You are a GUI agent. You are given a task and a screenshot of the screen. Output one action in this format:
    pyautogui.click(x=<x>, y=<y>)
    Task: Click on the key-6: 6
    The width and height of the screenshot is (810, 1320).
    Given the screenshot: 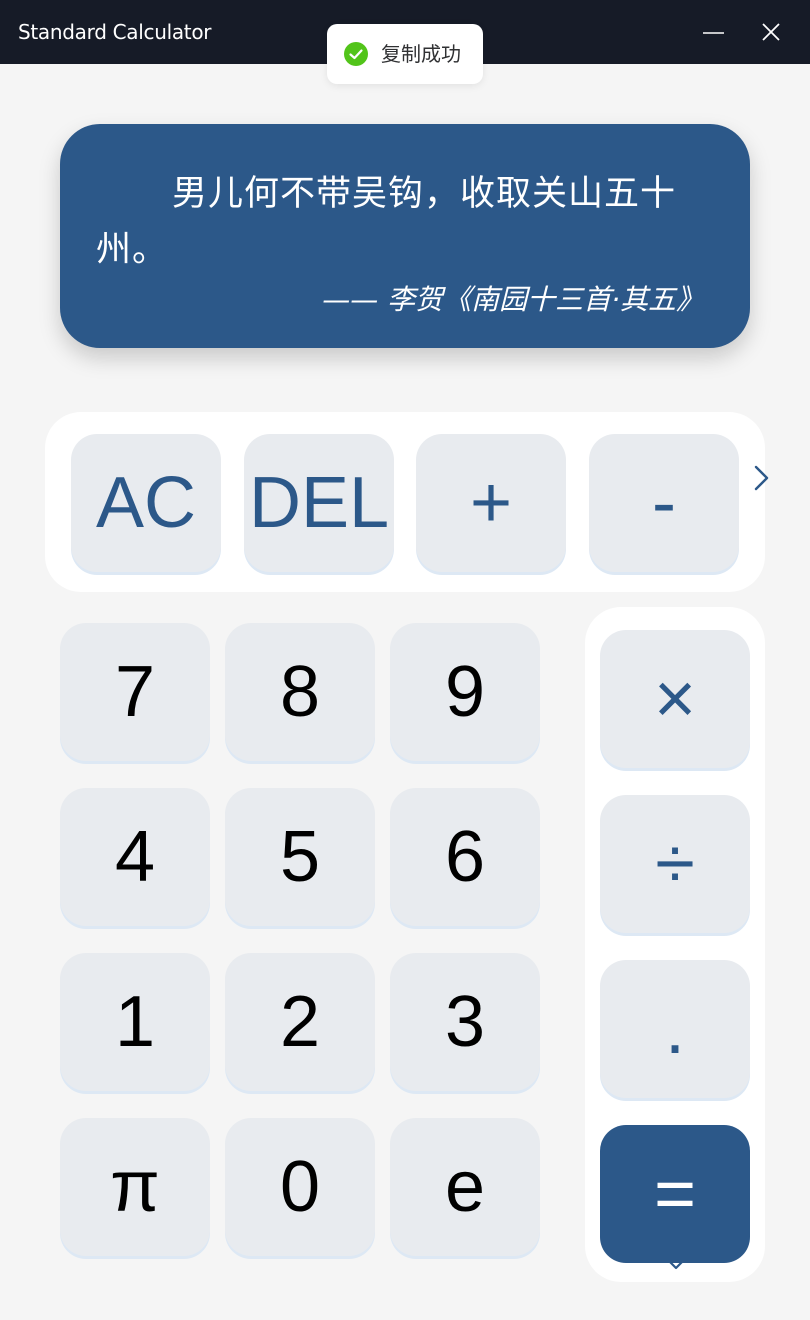 What is the action you would take?
    pyautogui.click(x=465, y=857)
    